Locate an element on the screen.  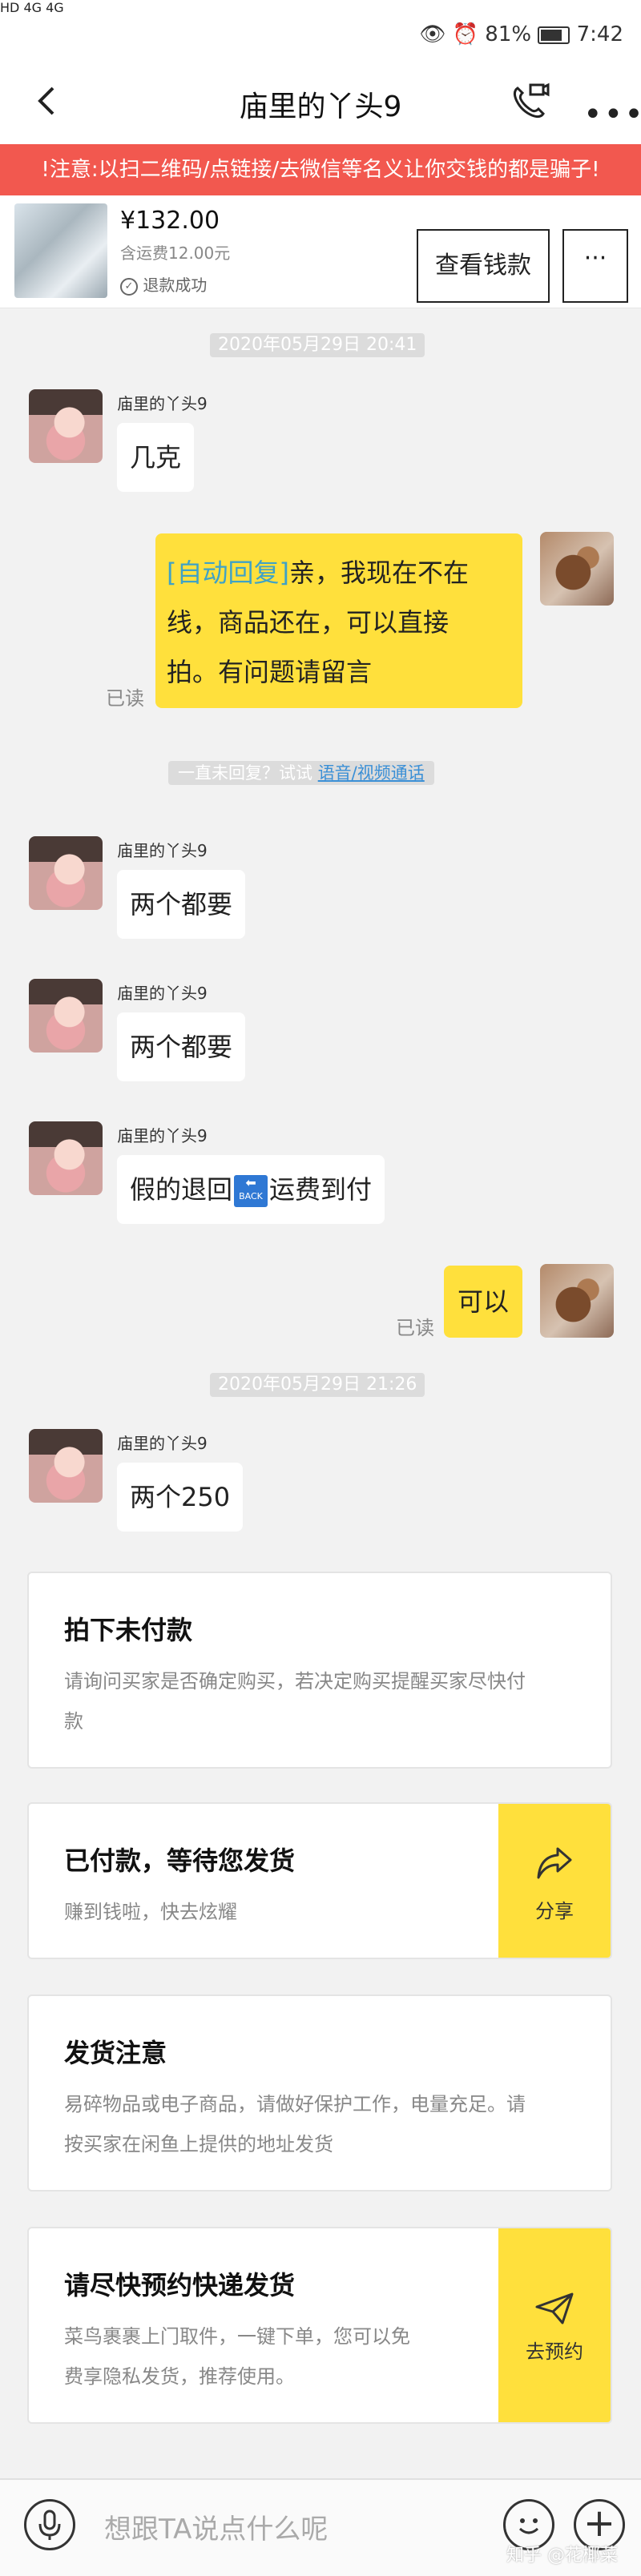
paid-awaiting-shipment-card: 已付款，等待您发货 赚到钱啦，快去炫耀 分享 is located at coordinates (319, 1881).